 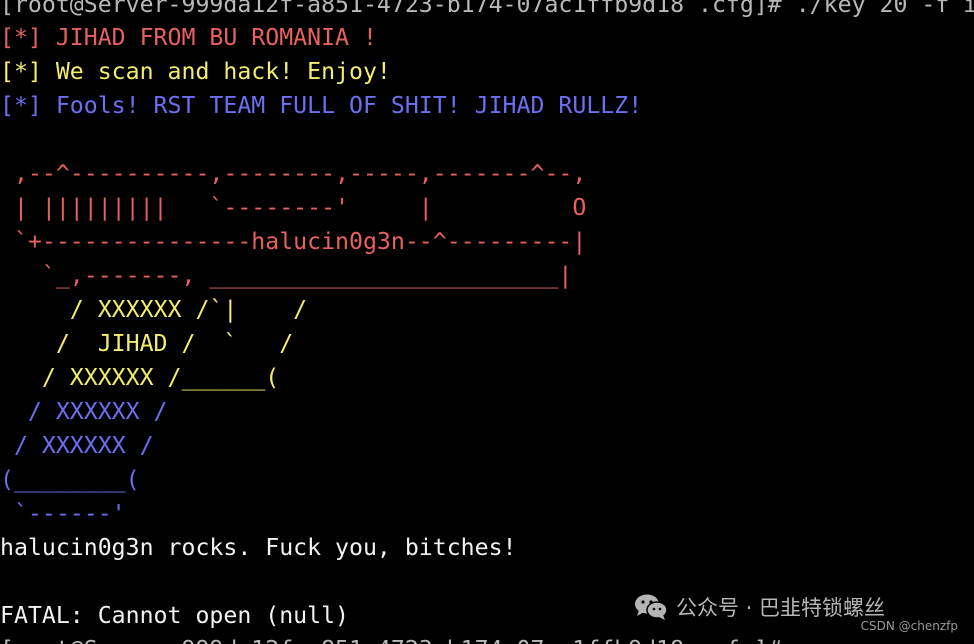 What do you see at coordinates (909, 626) in the screenshot?
I see `csdn-credit: CSDN @chenzfp` at bounding box center [909, 626].